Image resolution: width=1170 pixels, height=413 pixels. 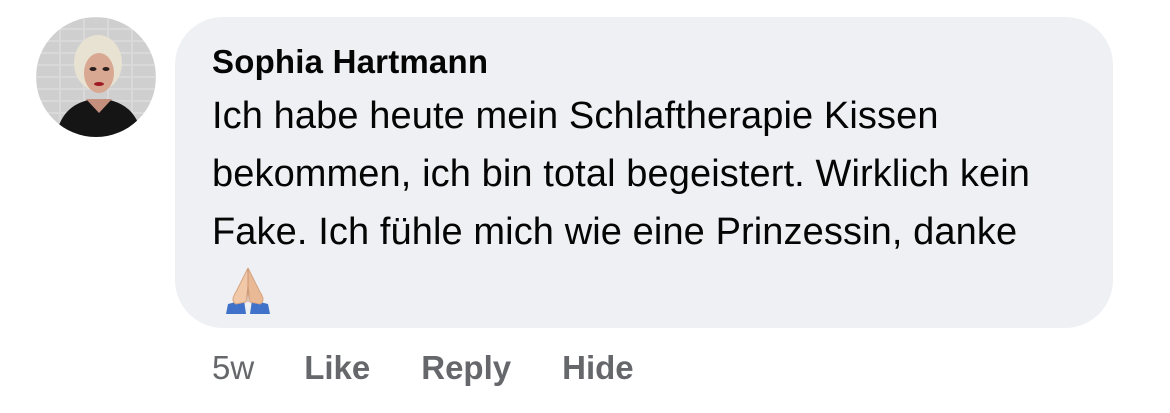 What do you see at coordinates (350, 62) in the screenshot?
I see `comment-author: Sophia Hartmann` at bounding box center [350, 62].